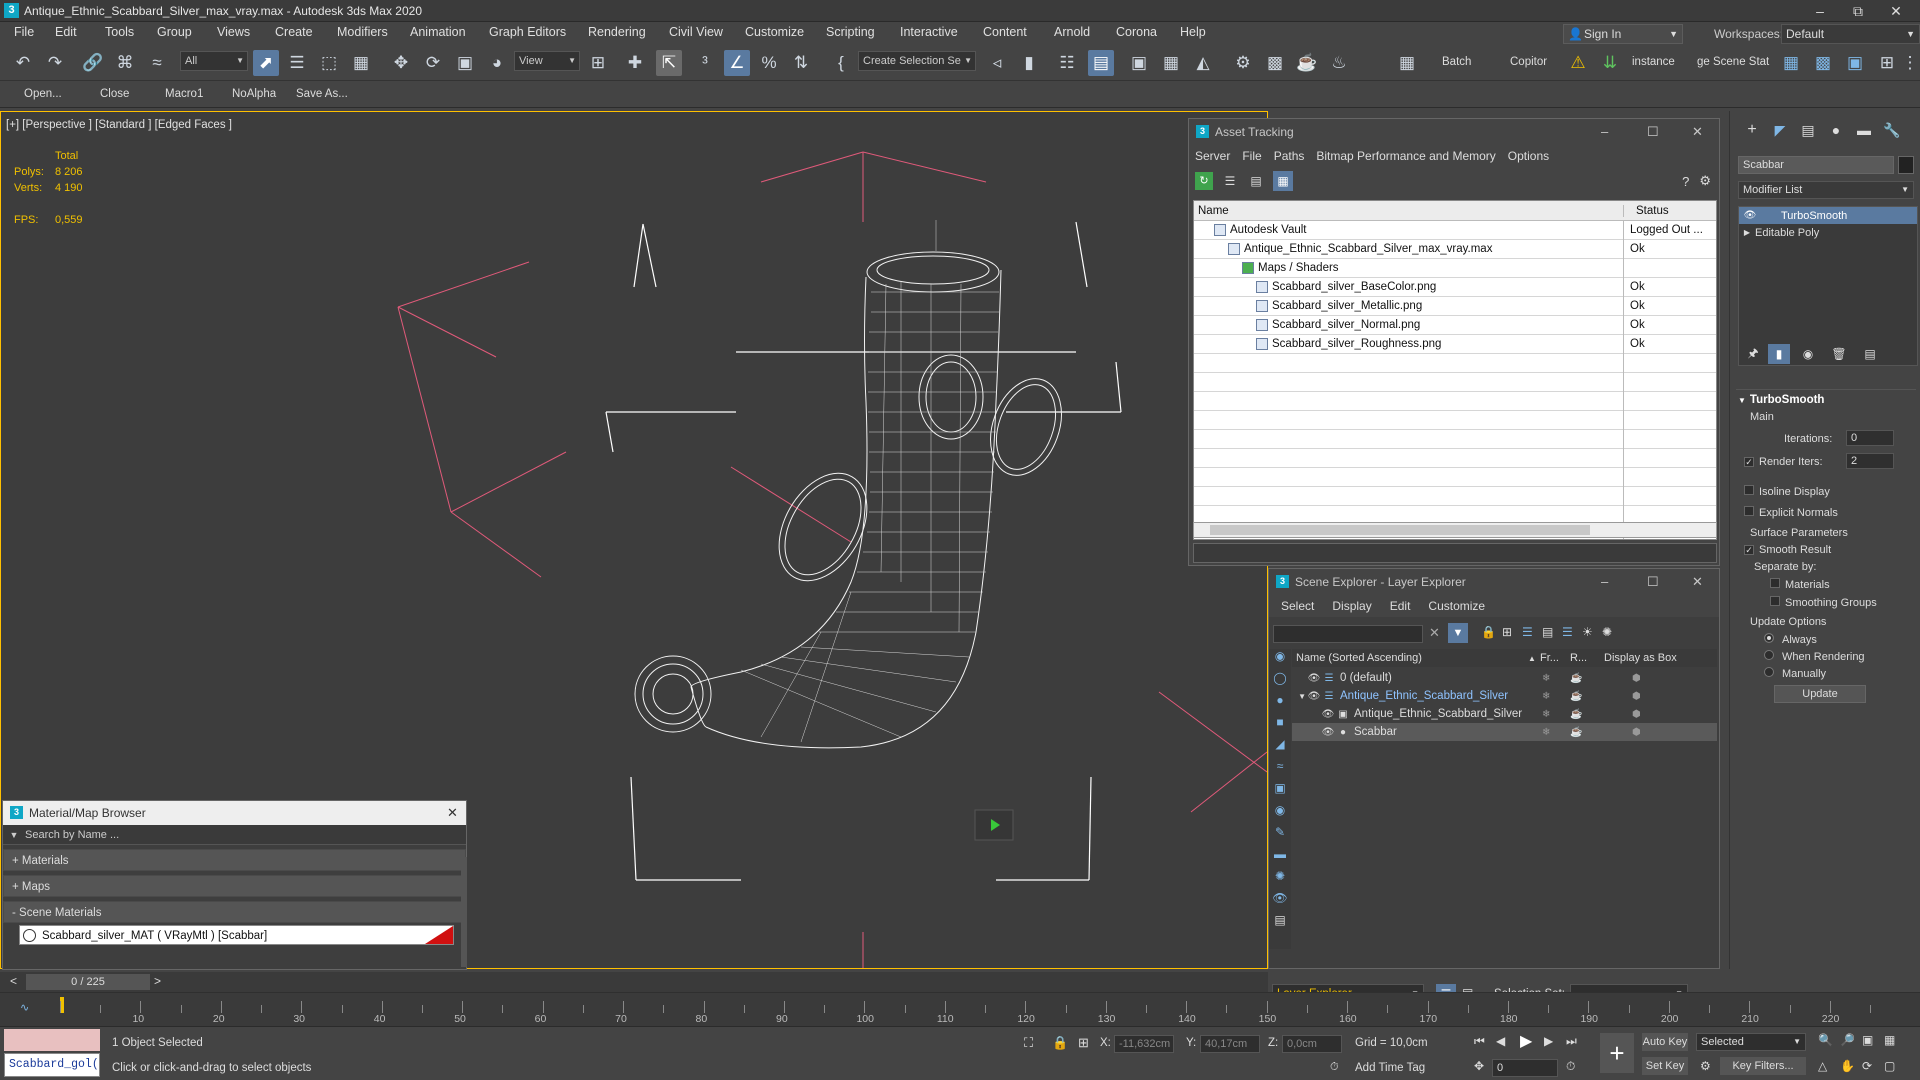 The image size is (1920, 1080). I want to click on add-icon: ⊞, so click(1887, 63).